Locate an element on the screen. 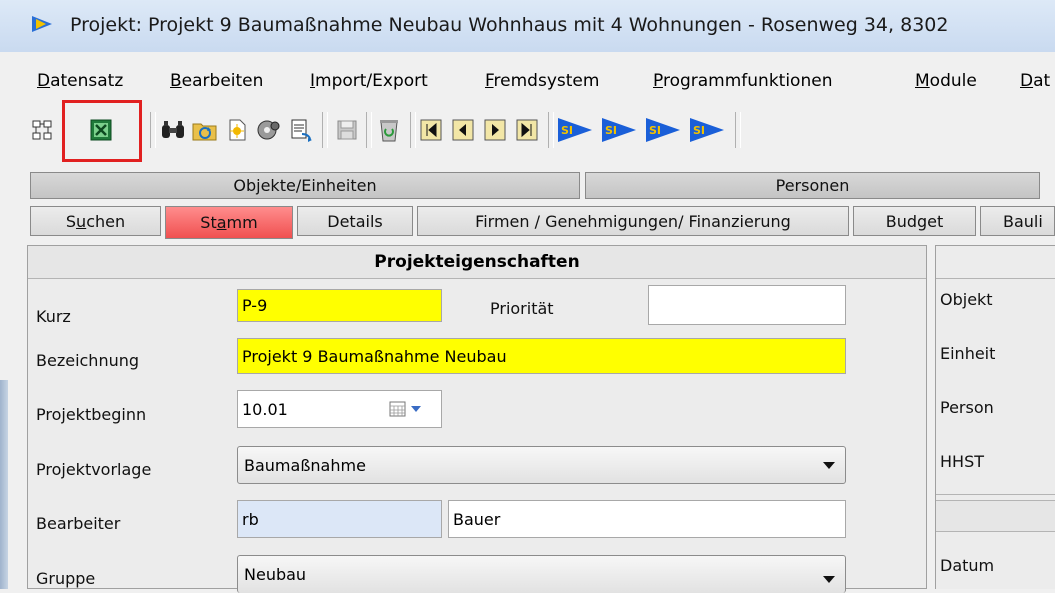  tab-personen: Personen is located at coordinates (812, 185).